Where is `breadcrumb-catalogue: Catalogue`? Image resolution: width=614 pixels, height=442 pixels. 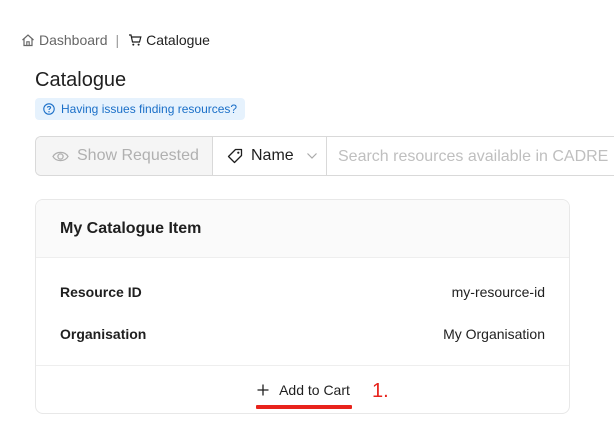
breadcrumb-catalogue: Catalogue is located at coordinates (169, 40).